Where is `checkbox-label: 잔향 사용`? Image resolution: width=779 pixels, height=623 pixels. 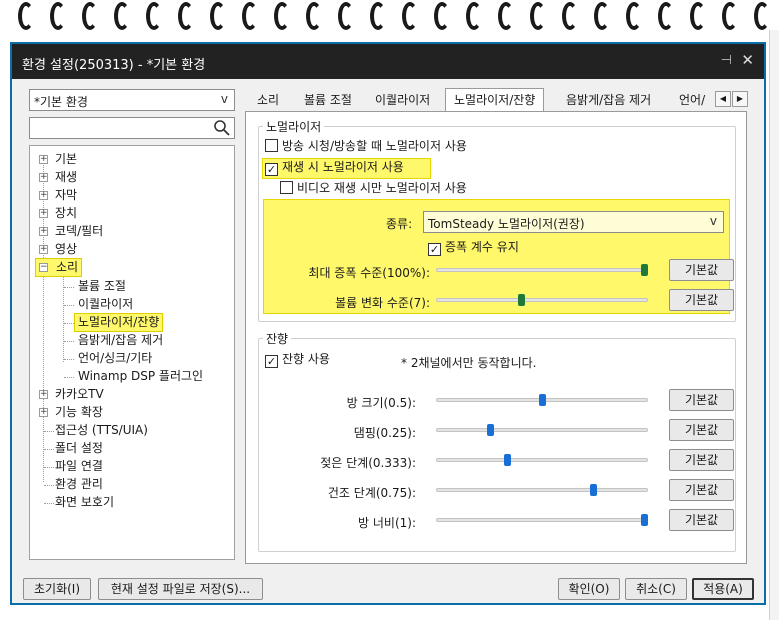
checkbox-label: 잔향 사용 is located at coordinates (306, 359).